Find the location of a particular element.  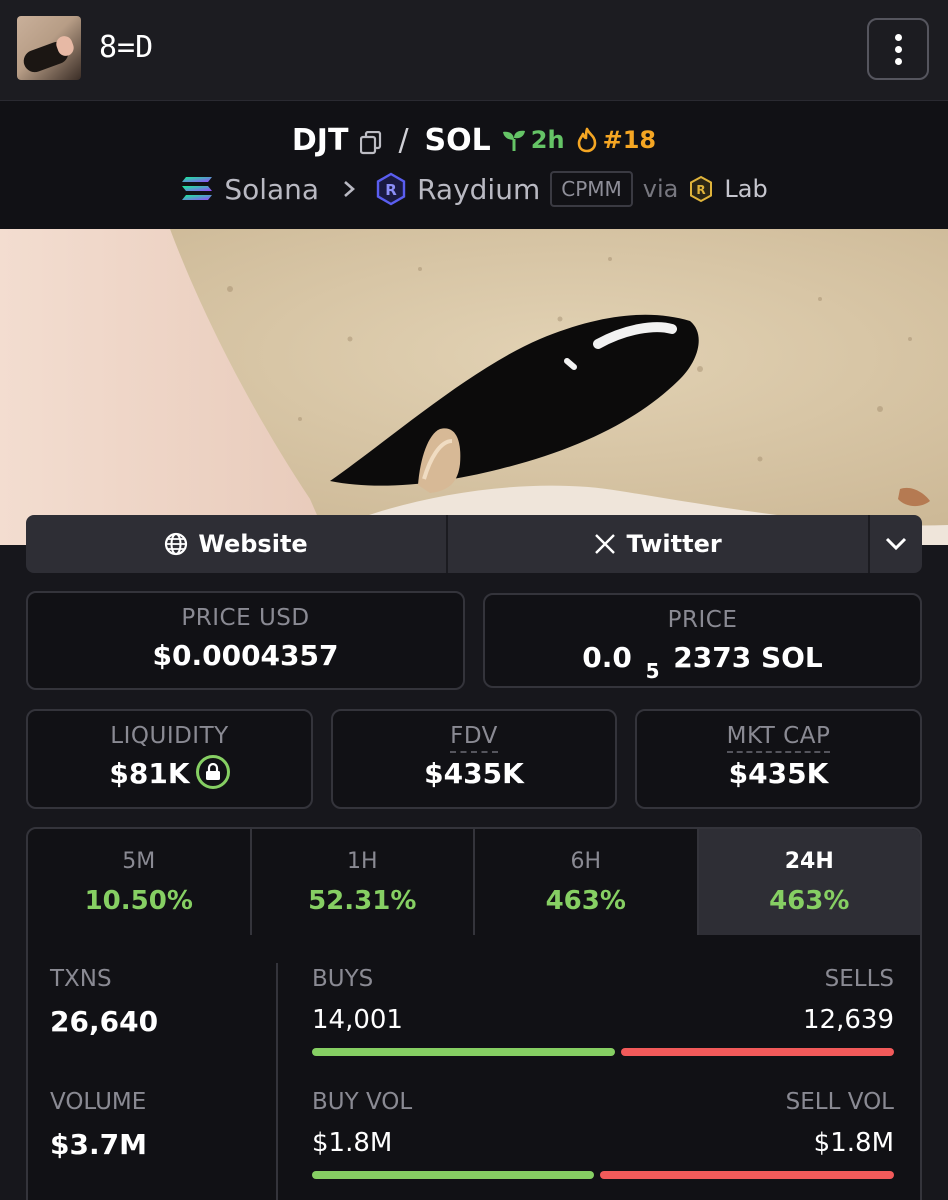

liquidity-value-row: $81K is located at coordinates (169, 773).